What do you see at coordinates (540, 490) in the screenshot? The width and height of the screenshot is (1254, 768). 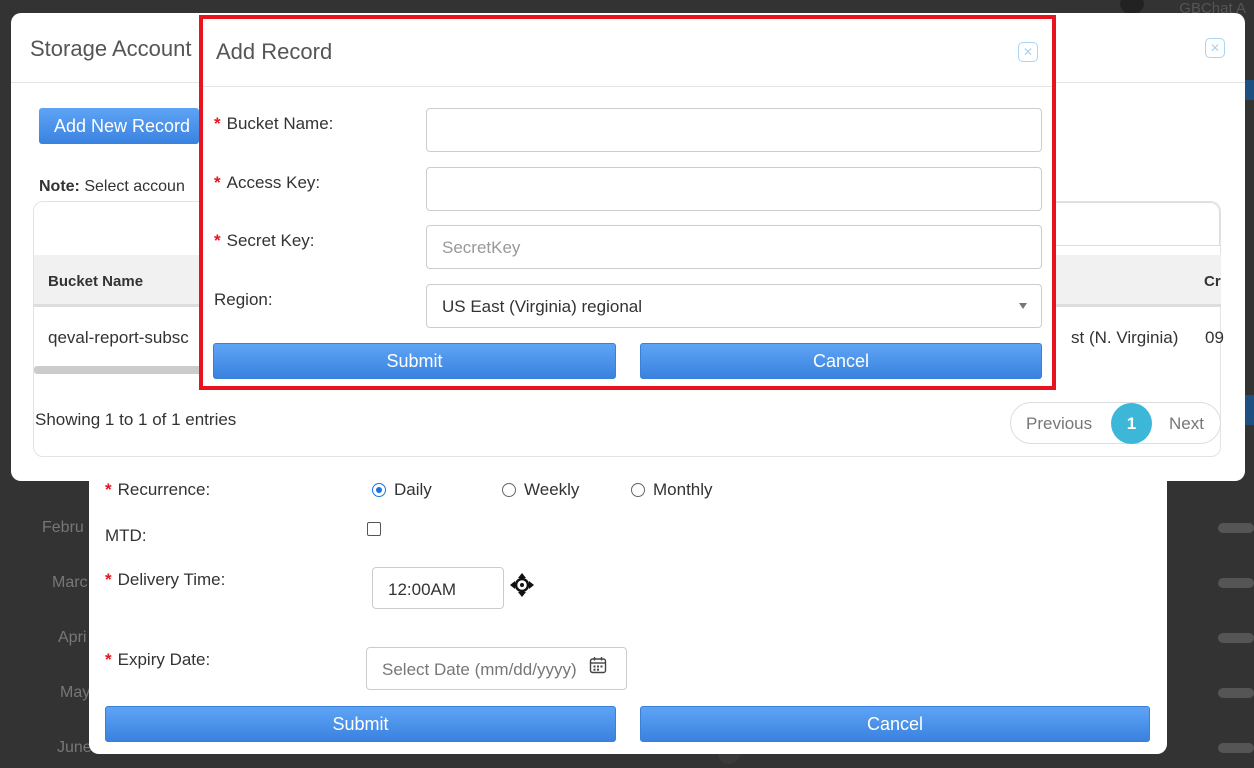 I see `recurrence-weekly-radio: Weekly` at bounding box center [540, 490].